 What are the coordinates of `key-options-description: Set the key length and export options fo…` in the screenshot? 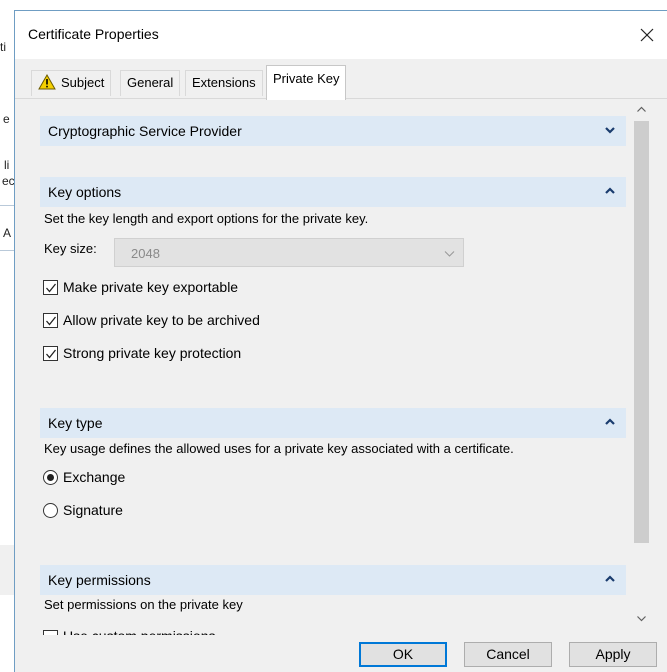 It's located at (206, 218).